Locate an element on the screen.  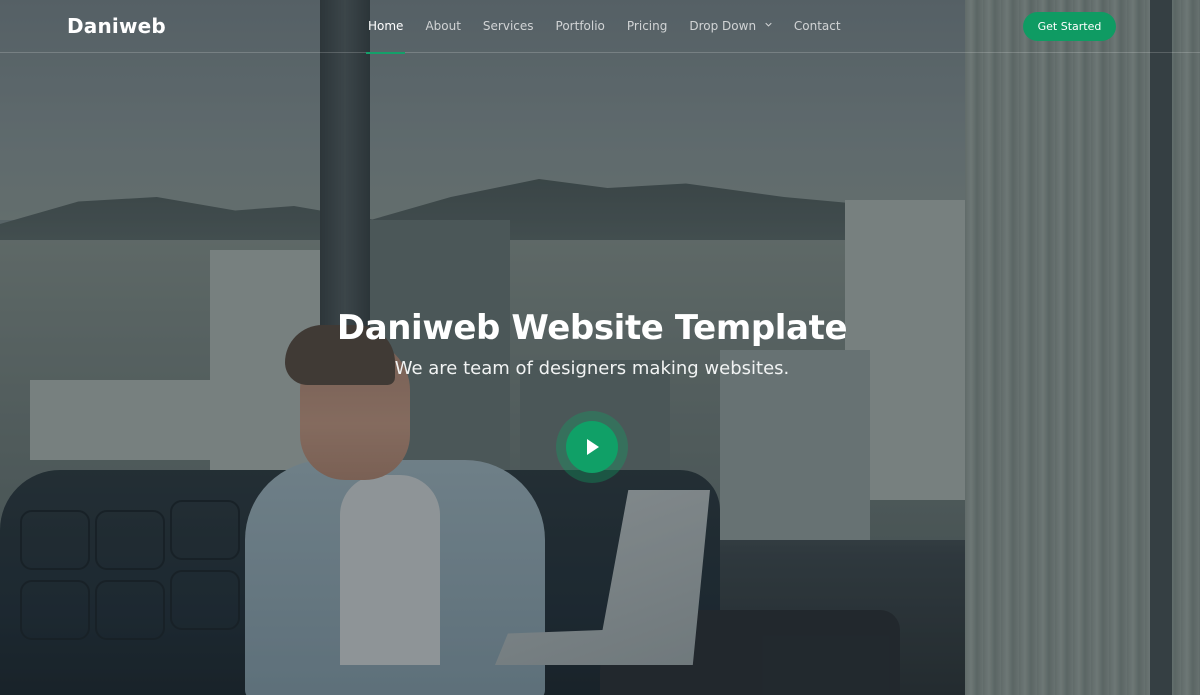
nav-item-label: Home is located at coordinates (386, 26).